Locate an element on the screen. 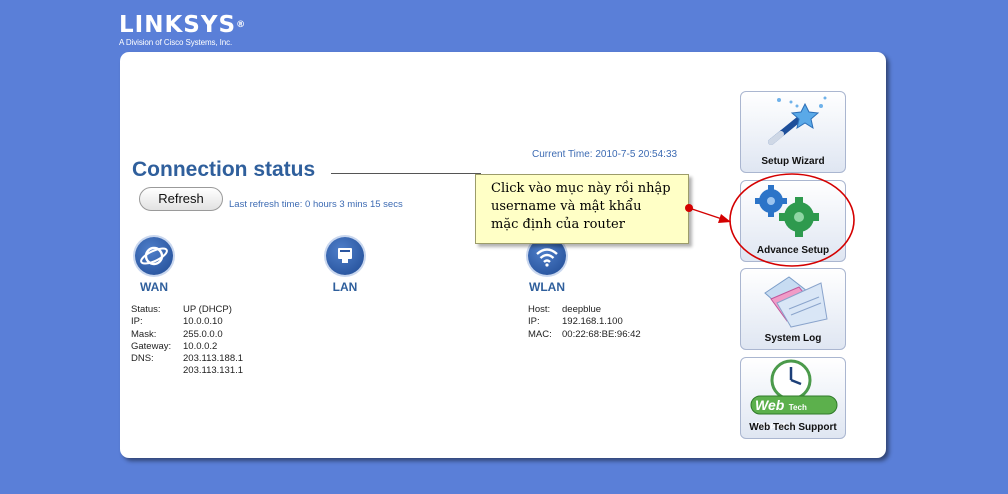 This screenshot has width=1008, height=494. wlan-mac-key: MAC: is located at coordinates (540, 334).